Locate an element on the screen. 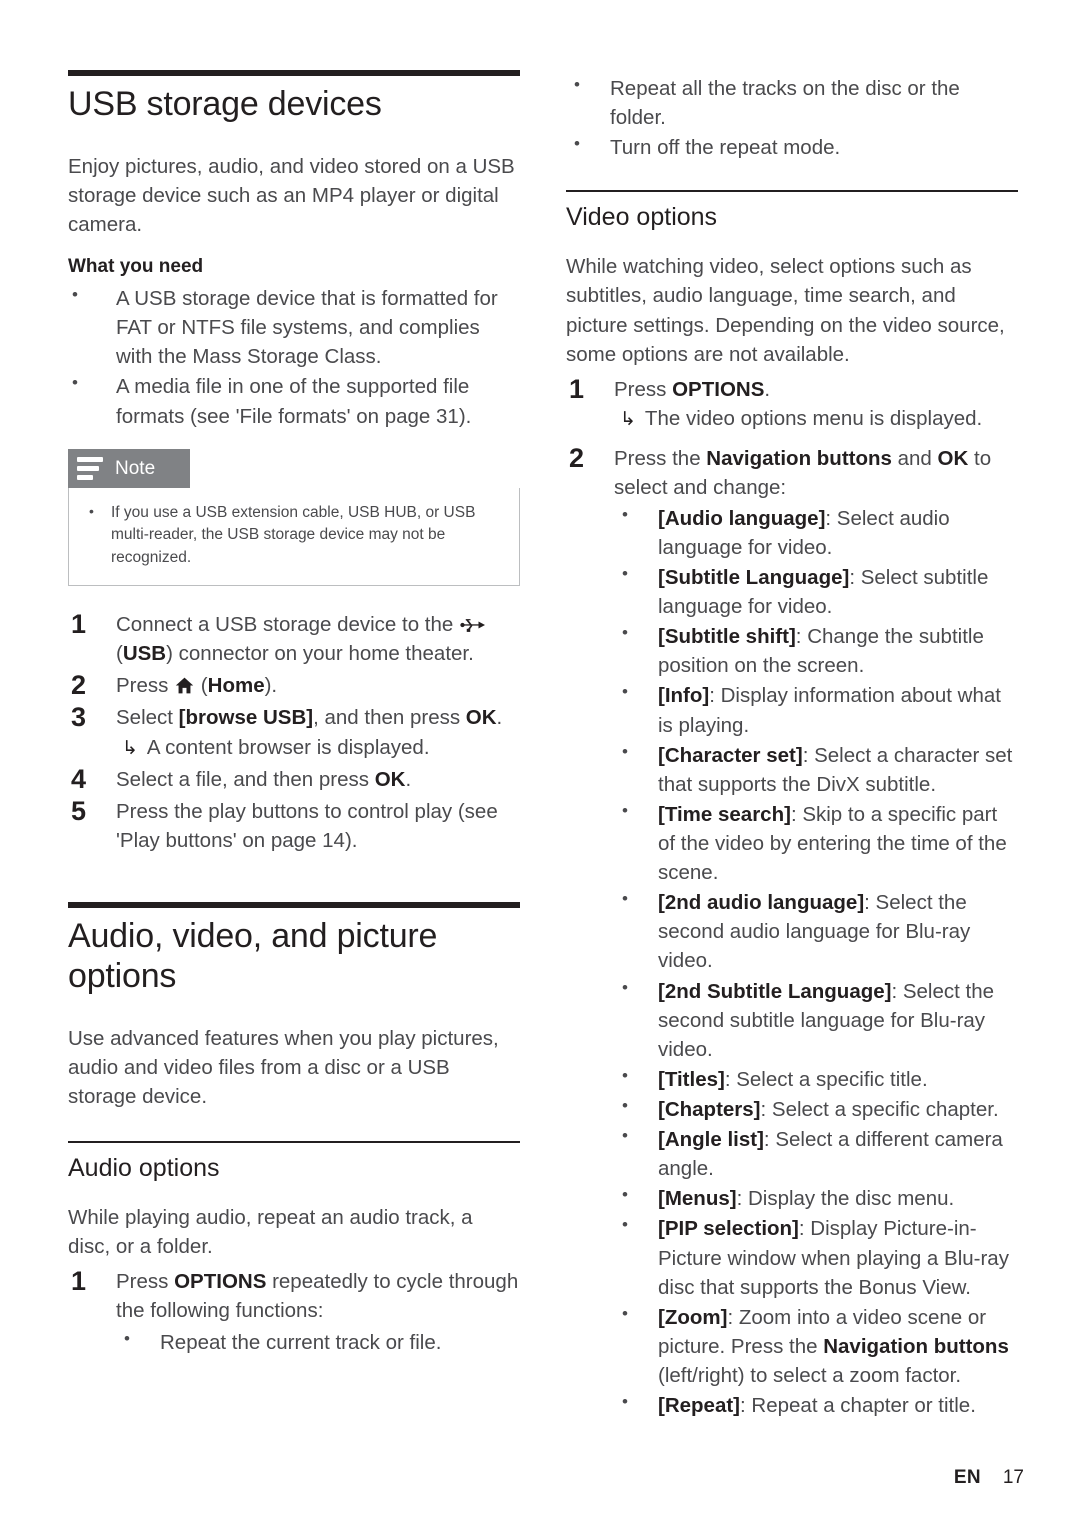 This screenshot has height=1527, width=1080. option-term: [Repeat] is located at coordinates (699, 1406).